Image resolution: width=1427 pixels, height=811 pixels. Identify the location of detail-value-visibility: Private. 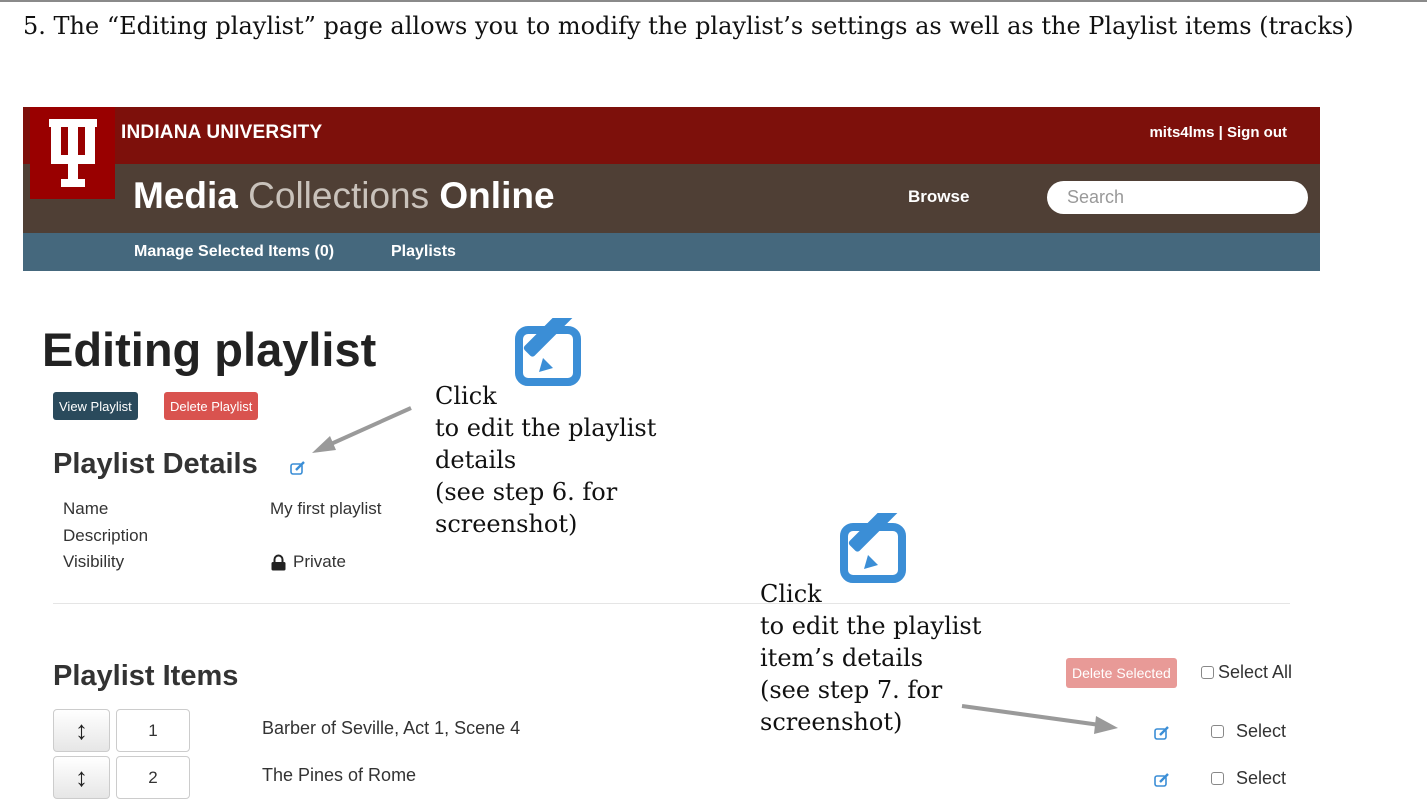
(308, 562).